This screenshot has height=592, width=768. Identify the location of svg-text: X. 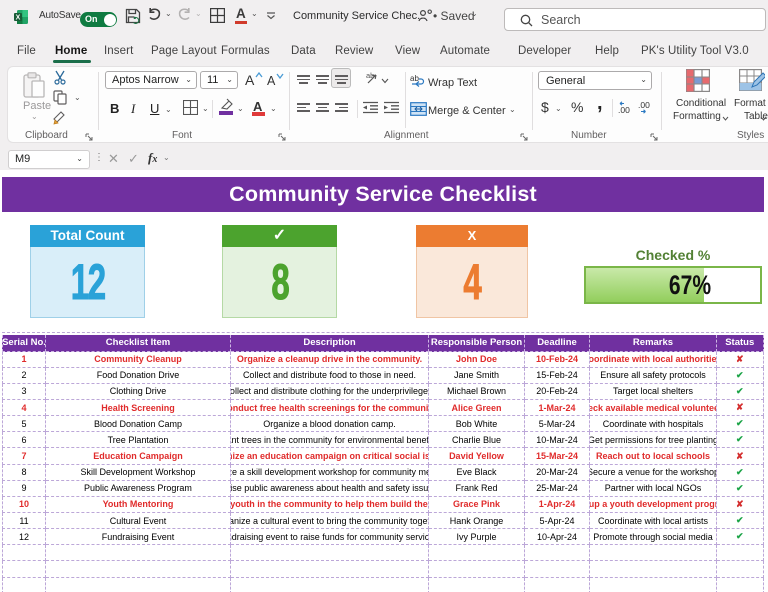
(18, 18).